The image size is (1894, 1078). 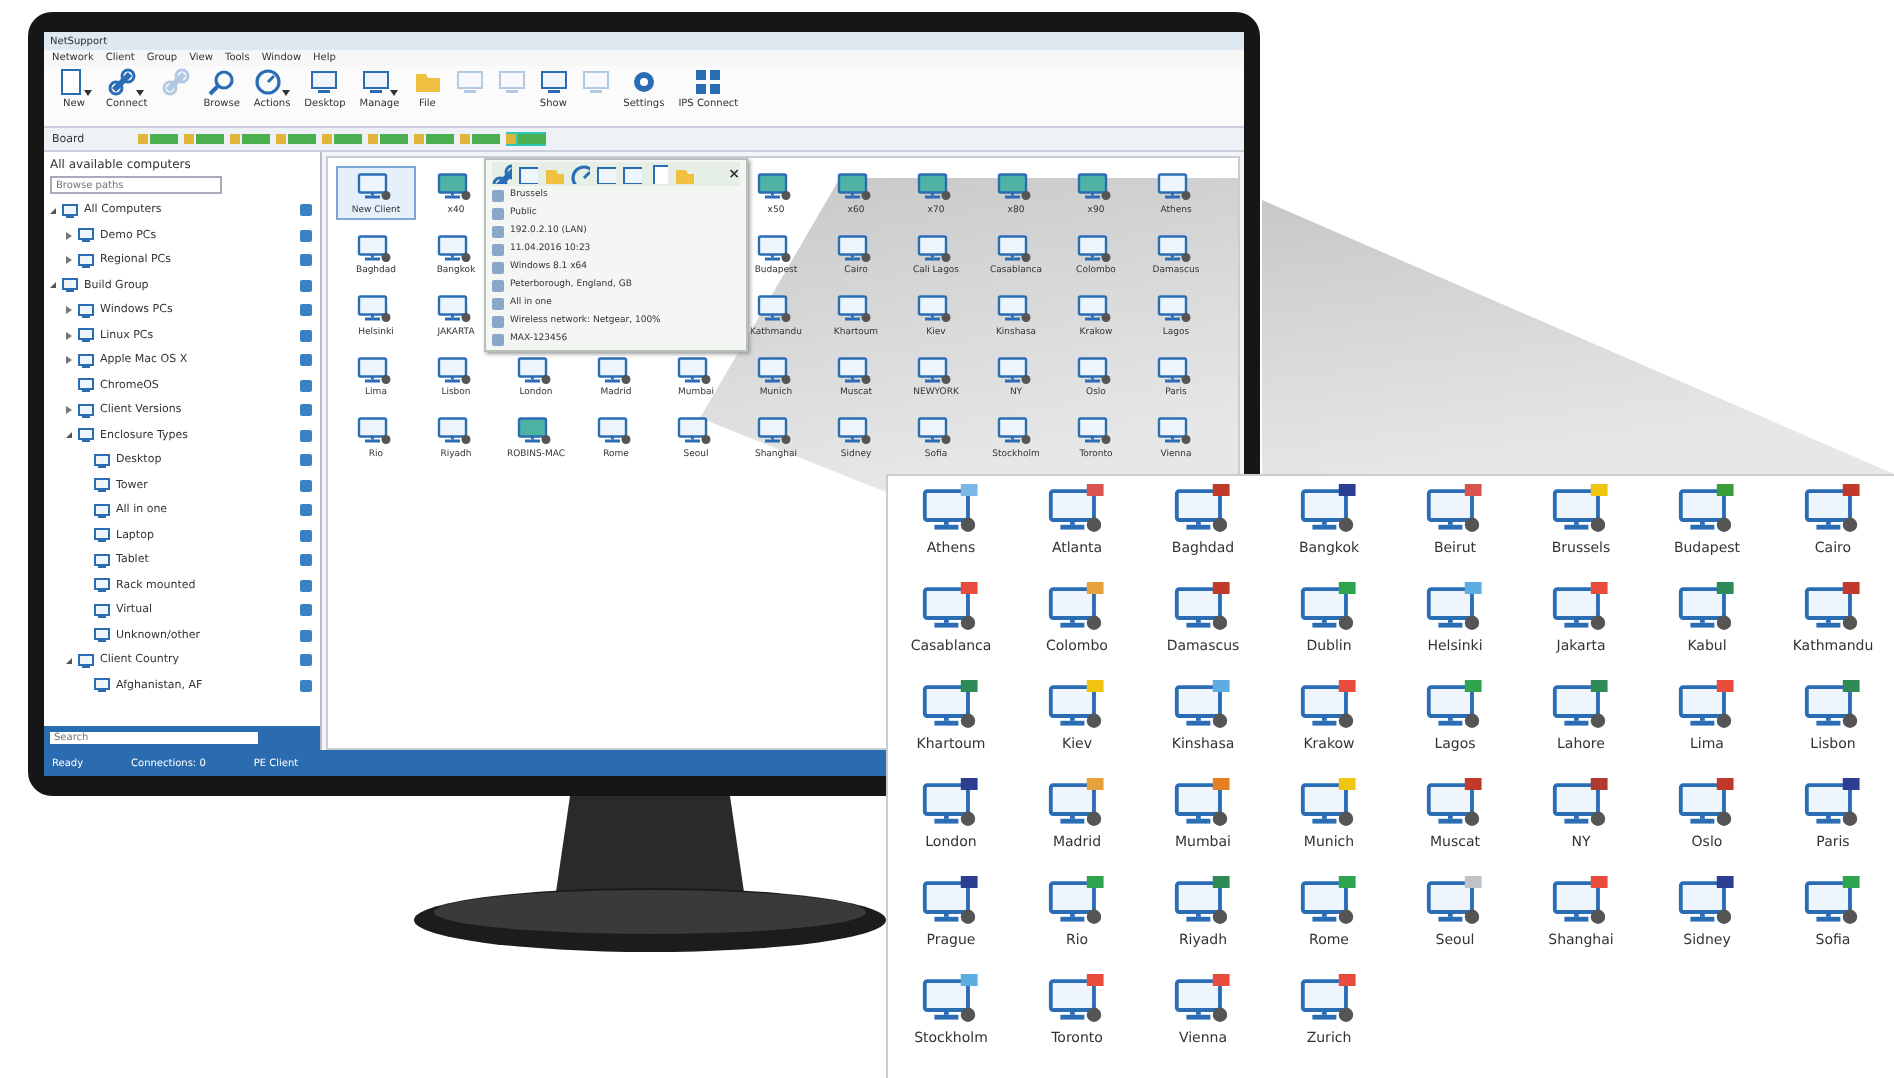 What do you see at coordinates (708, 82) in the screenshot?
I see `grid-icon` at bounding box center [708, 82].